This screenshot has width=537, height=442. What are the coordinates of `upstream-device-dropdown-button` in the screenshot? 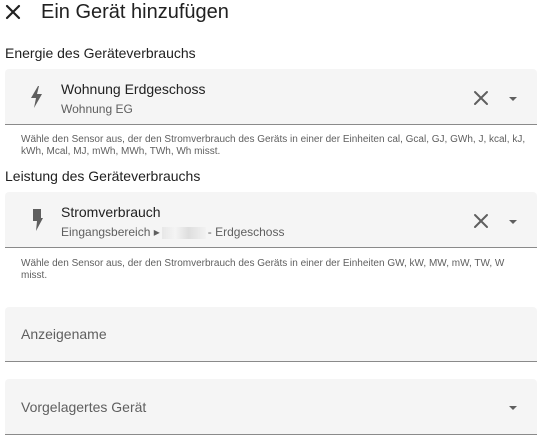 It's located at (513, 407).